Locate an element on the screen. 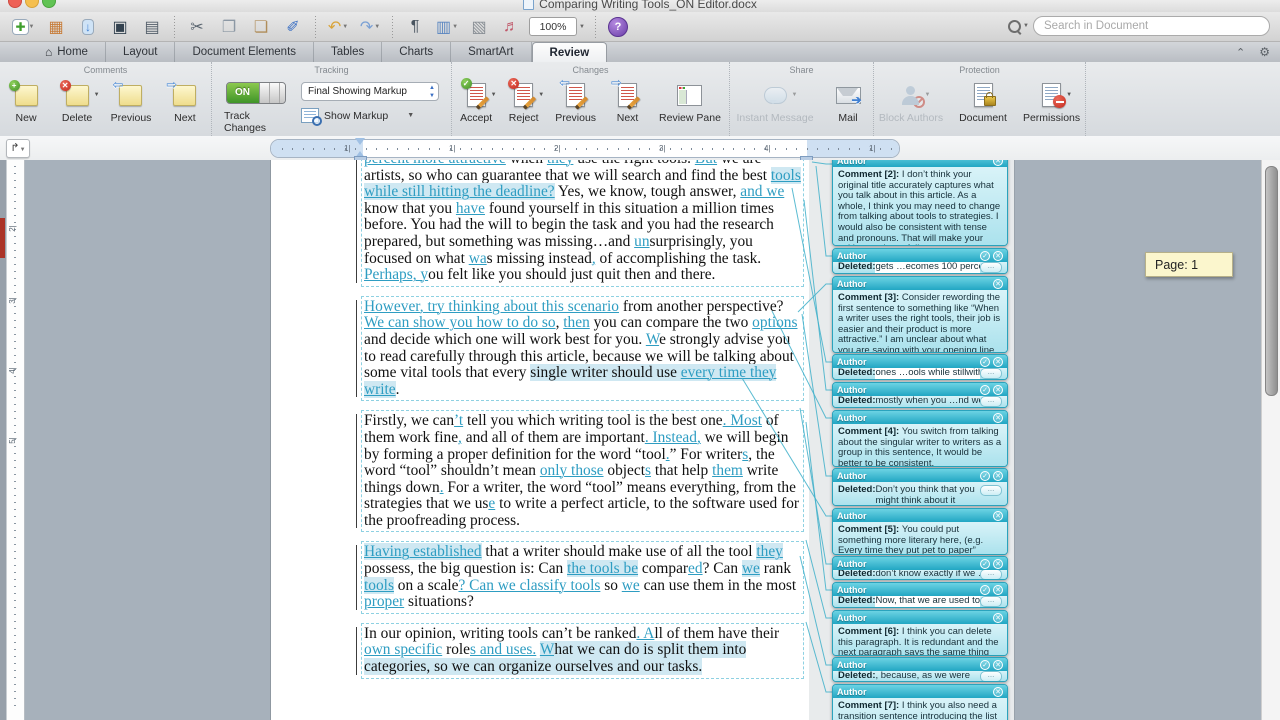 The width and height of the screenshot is (1280, 720). stepper-arrows-icon: ▲ ▼ is located at coordinates (432, 92).